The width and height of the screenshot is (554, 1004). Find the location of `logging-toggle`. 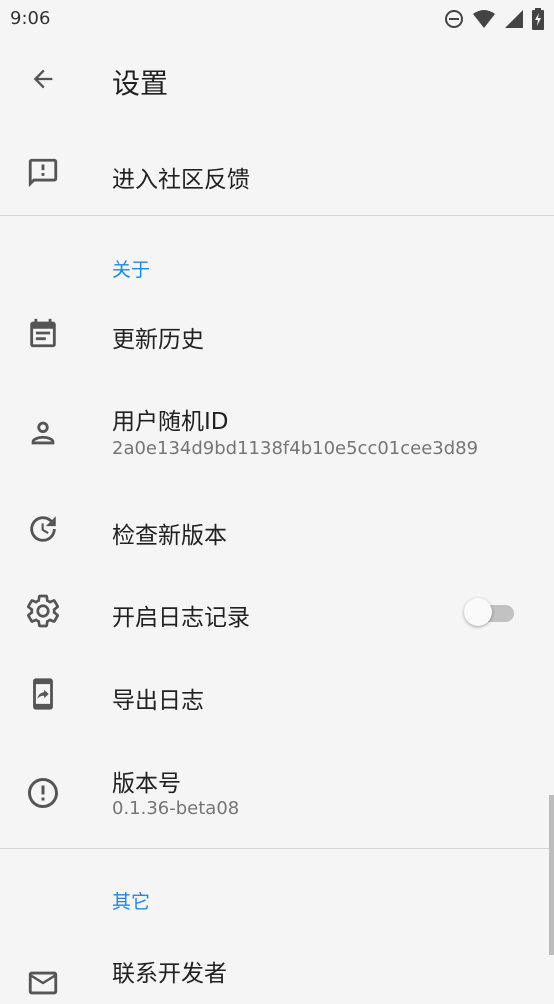

logging-toggle is located at coordinates (489, 612).